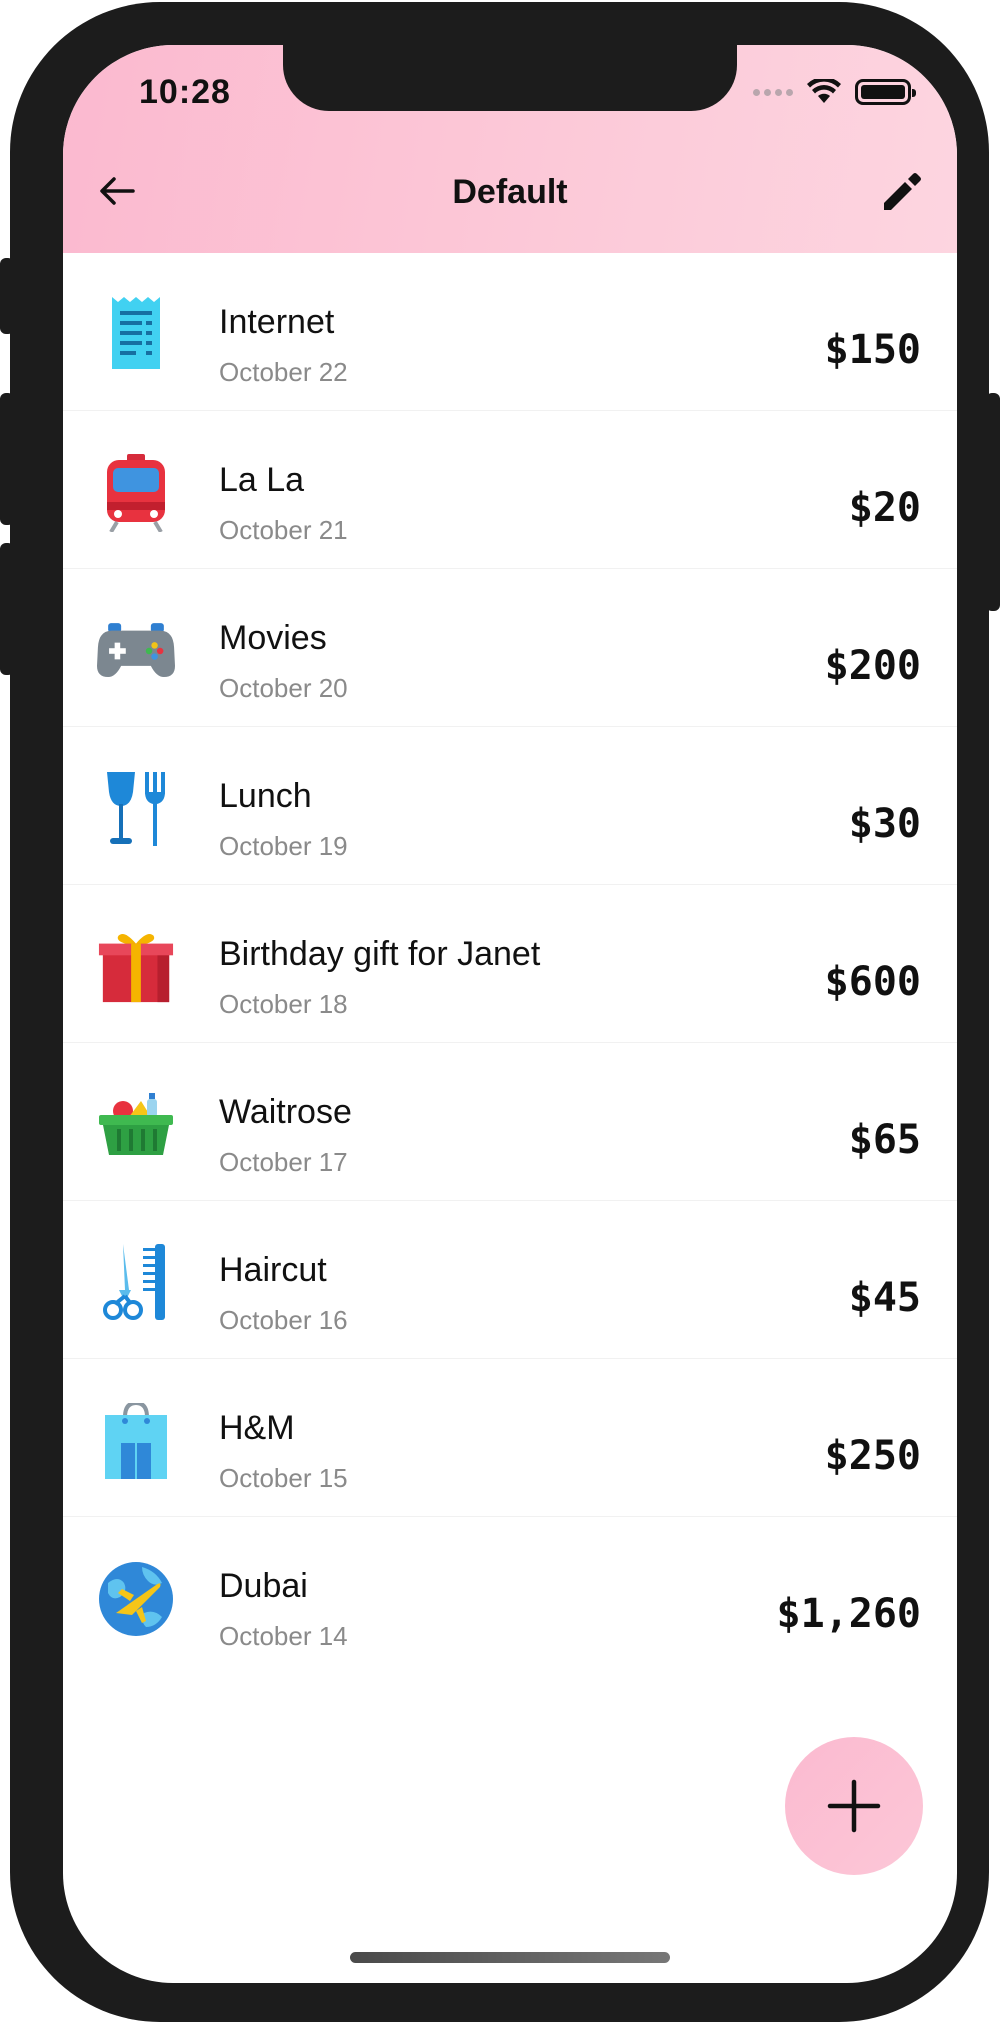  I want to click on pencil-icon, so click(902, 191).